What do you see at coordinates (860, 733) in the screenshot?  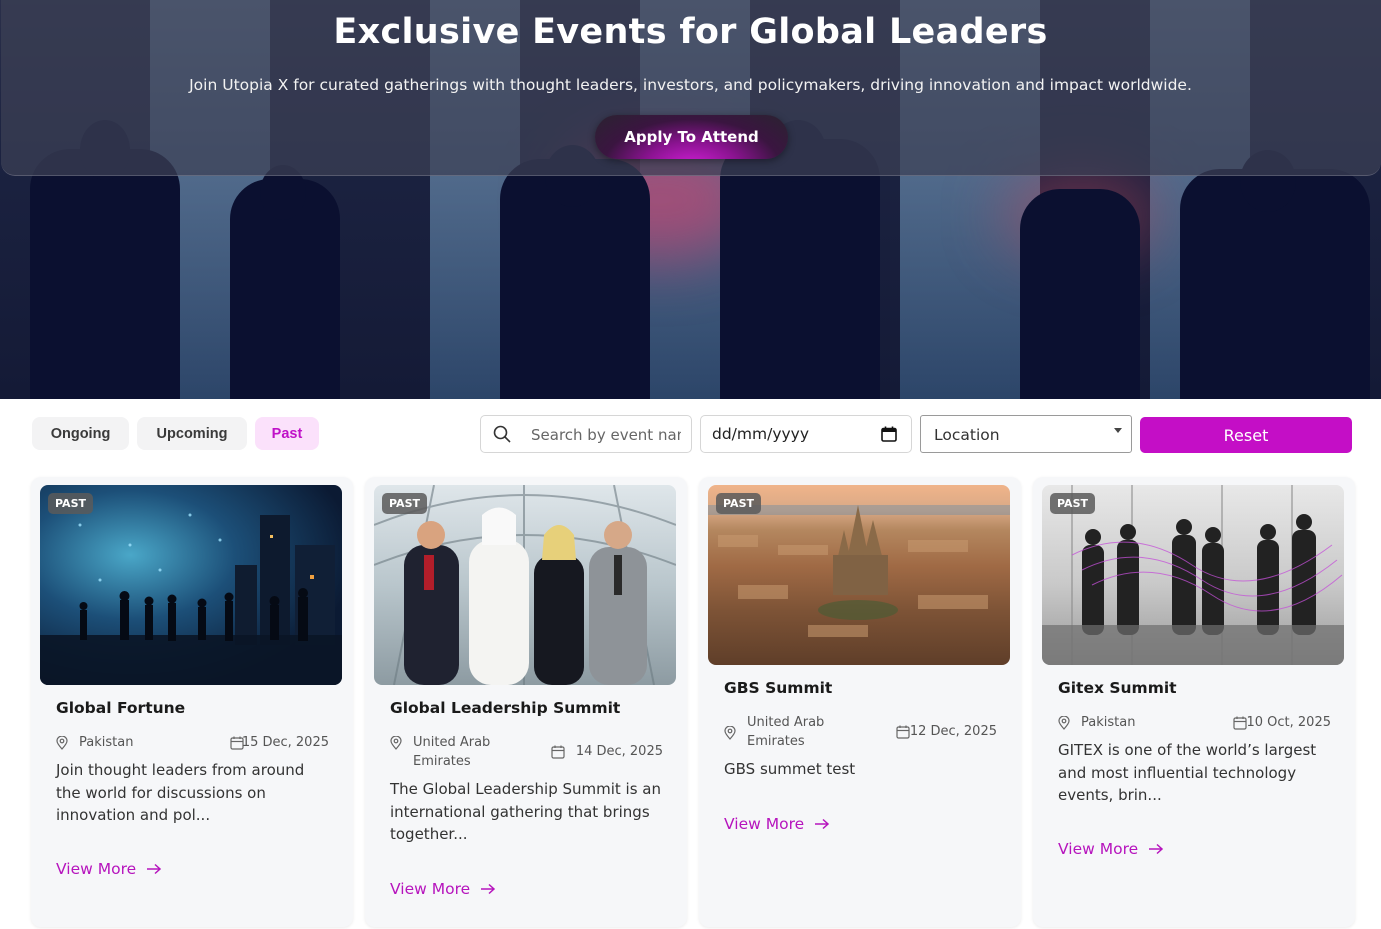 I see `event-meta: United Arab Emirates 12 Dec, 2025` at bounding box center [860, 733].